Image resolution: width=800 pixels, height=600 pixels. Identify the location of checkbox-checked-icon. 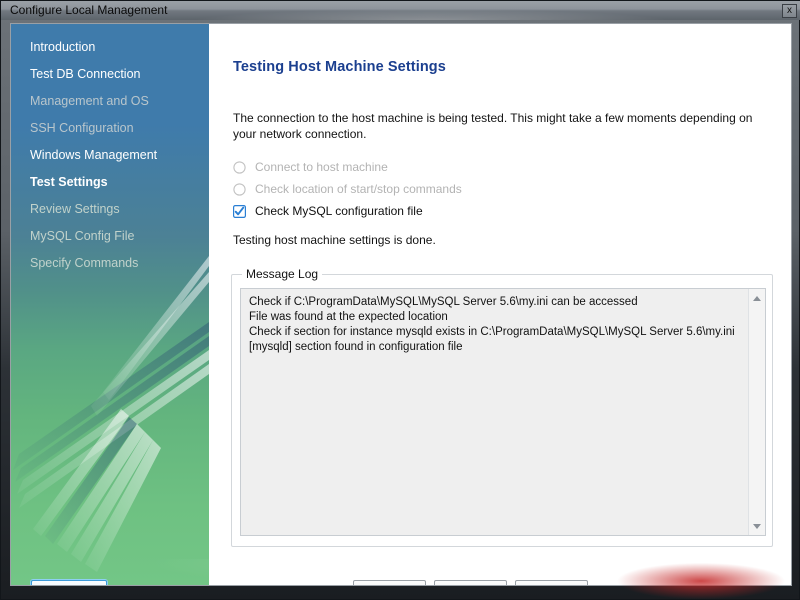
(239, 211).